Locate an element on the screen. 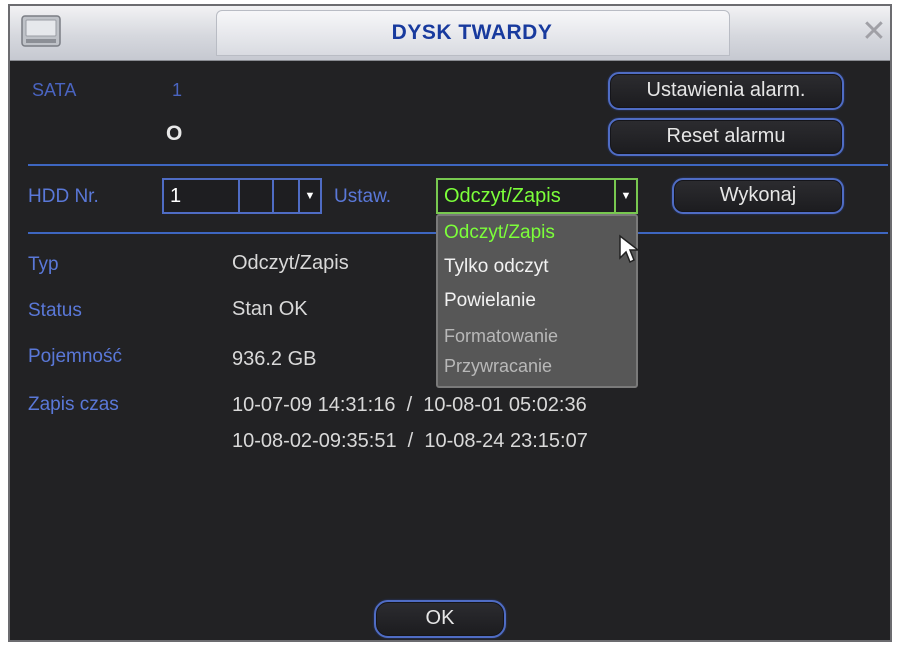 This screenshot has width=902, height=646. status-value: Stan OK is located at coordinates (270, 309).